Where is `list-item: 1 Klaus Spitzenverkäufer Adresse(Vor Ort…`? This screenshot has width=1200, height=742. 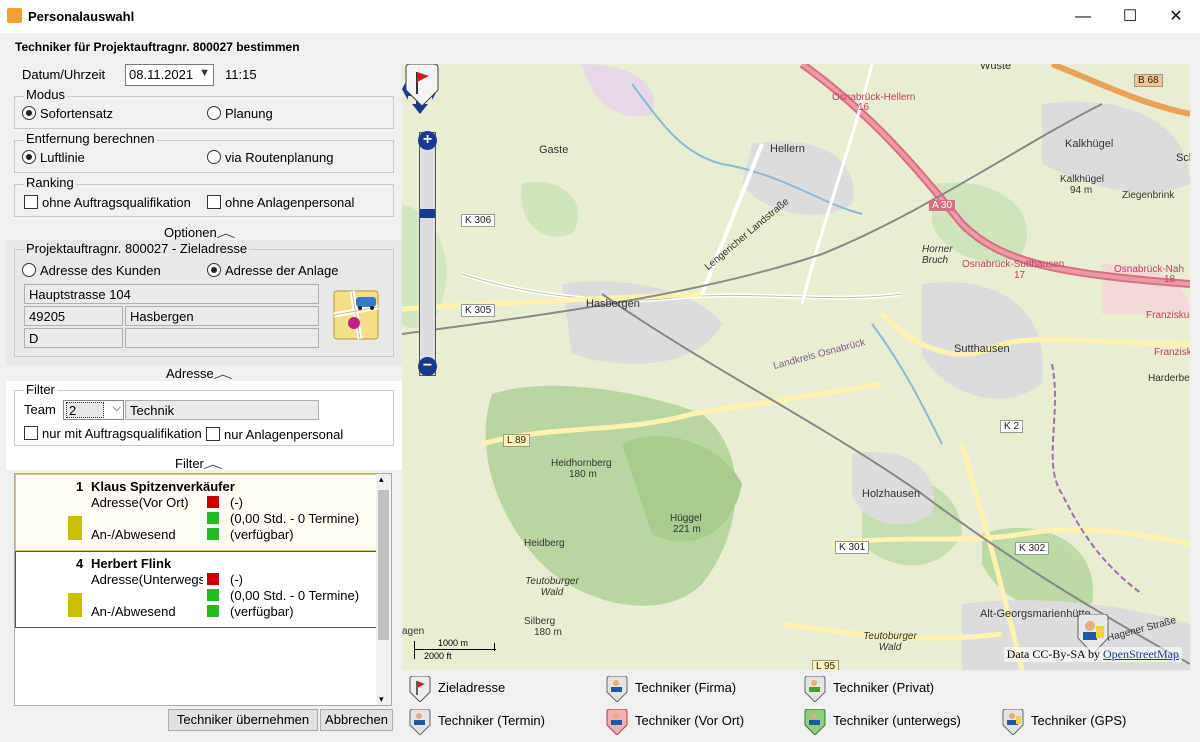 list-item: 1 Klaus Spitzenverkäufer Adresse(Vor Ort… is located at coordinates (196, 512).